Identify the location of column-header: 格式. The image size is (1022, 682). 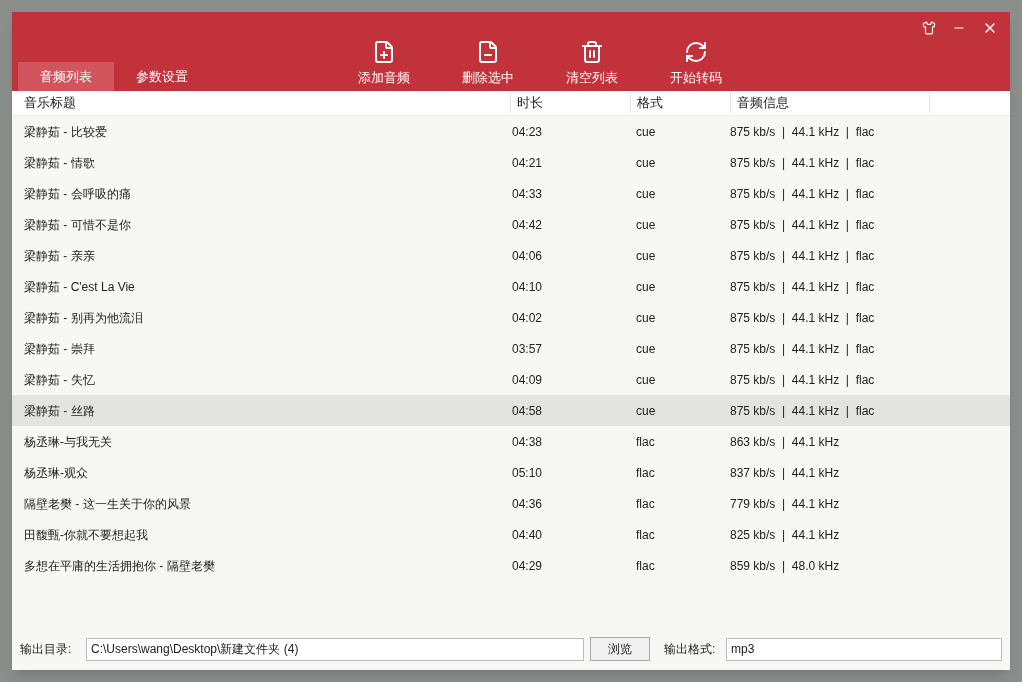
(680, 103).